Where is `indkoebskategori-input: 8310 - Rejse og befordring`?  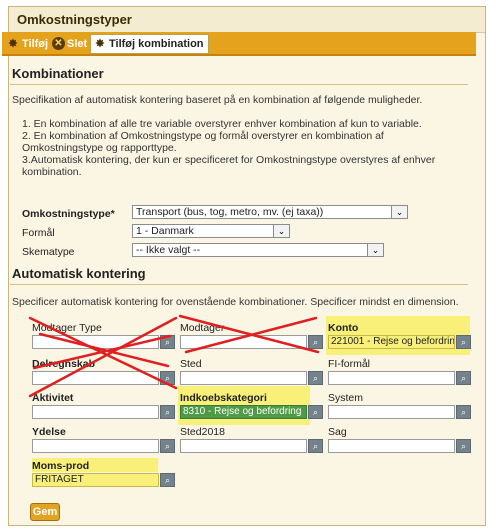 indkoebskategori-input: 8310 - Rejse og befordring is located at coordinates (243, 412).